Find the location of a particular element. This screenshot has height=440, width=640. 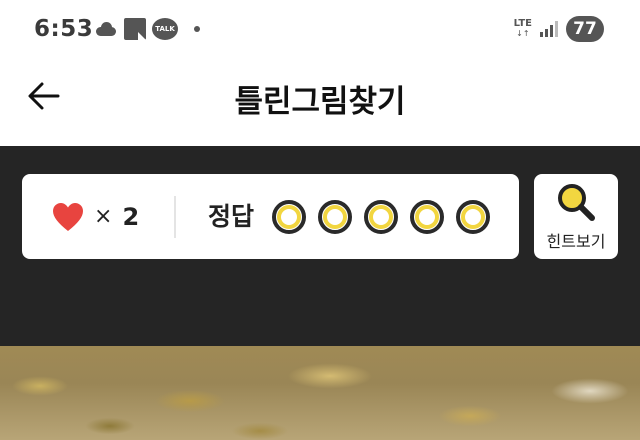

battery-indicator: 77 is located at coordinates (585, 29).